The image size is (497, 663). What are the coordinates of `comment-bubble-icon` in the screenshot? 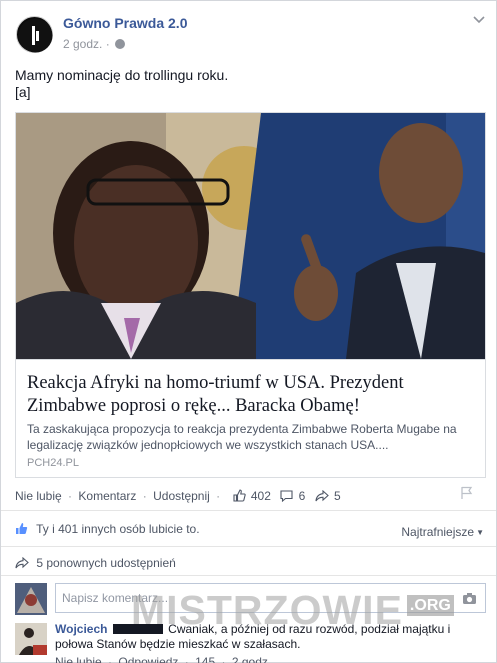 It's located at (286, 496).